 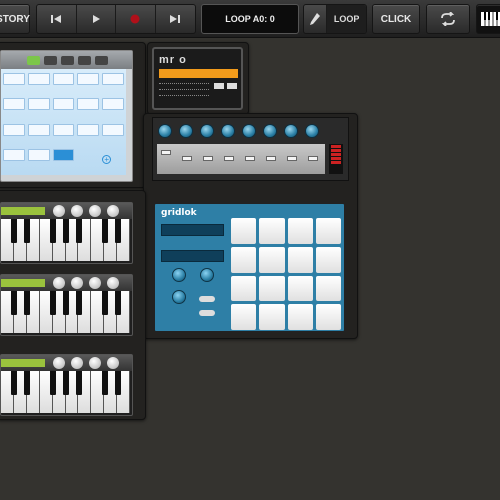 What do you see at coordinates (23, 211) in the screenshot?
I see `keyboard-lcd` at bounding box center [23, 211].